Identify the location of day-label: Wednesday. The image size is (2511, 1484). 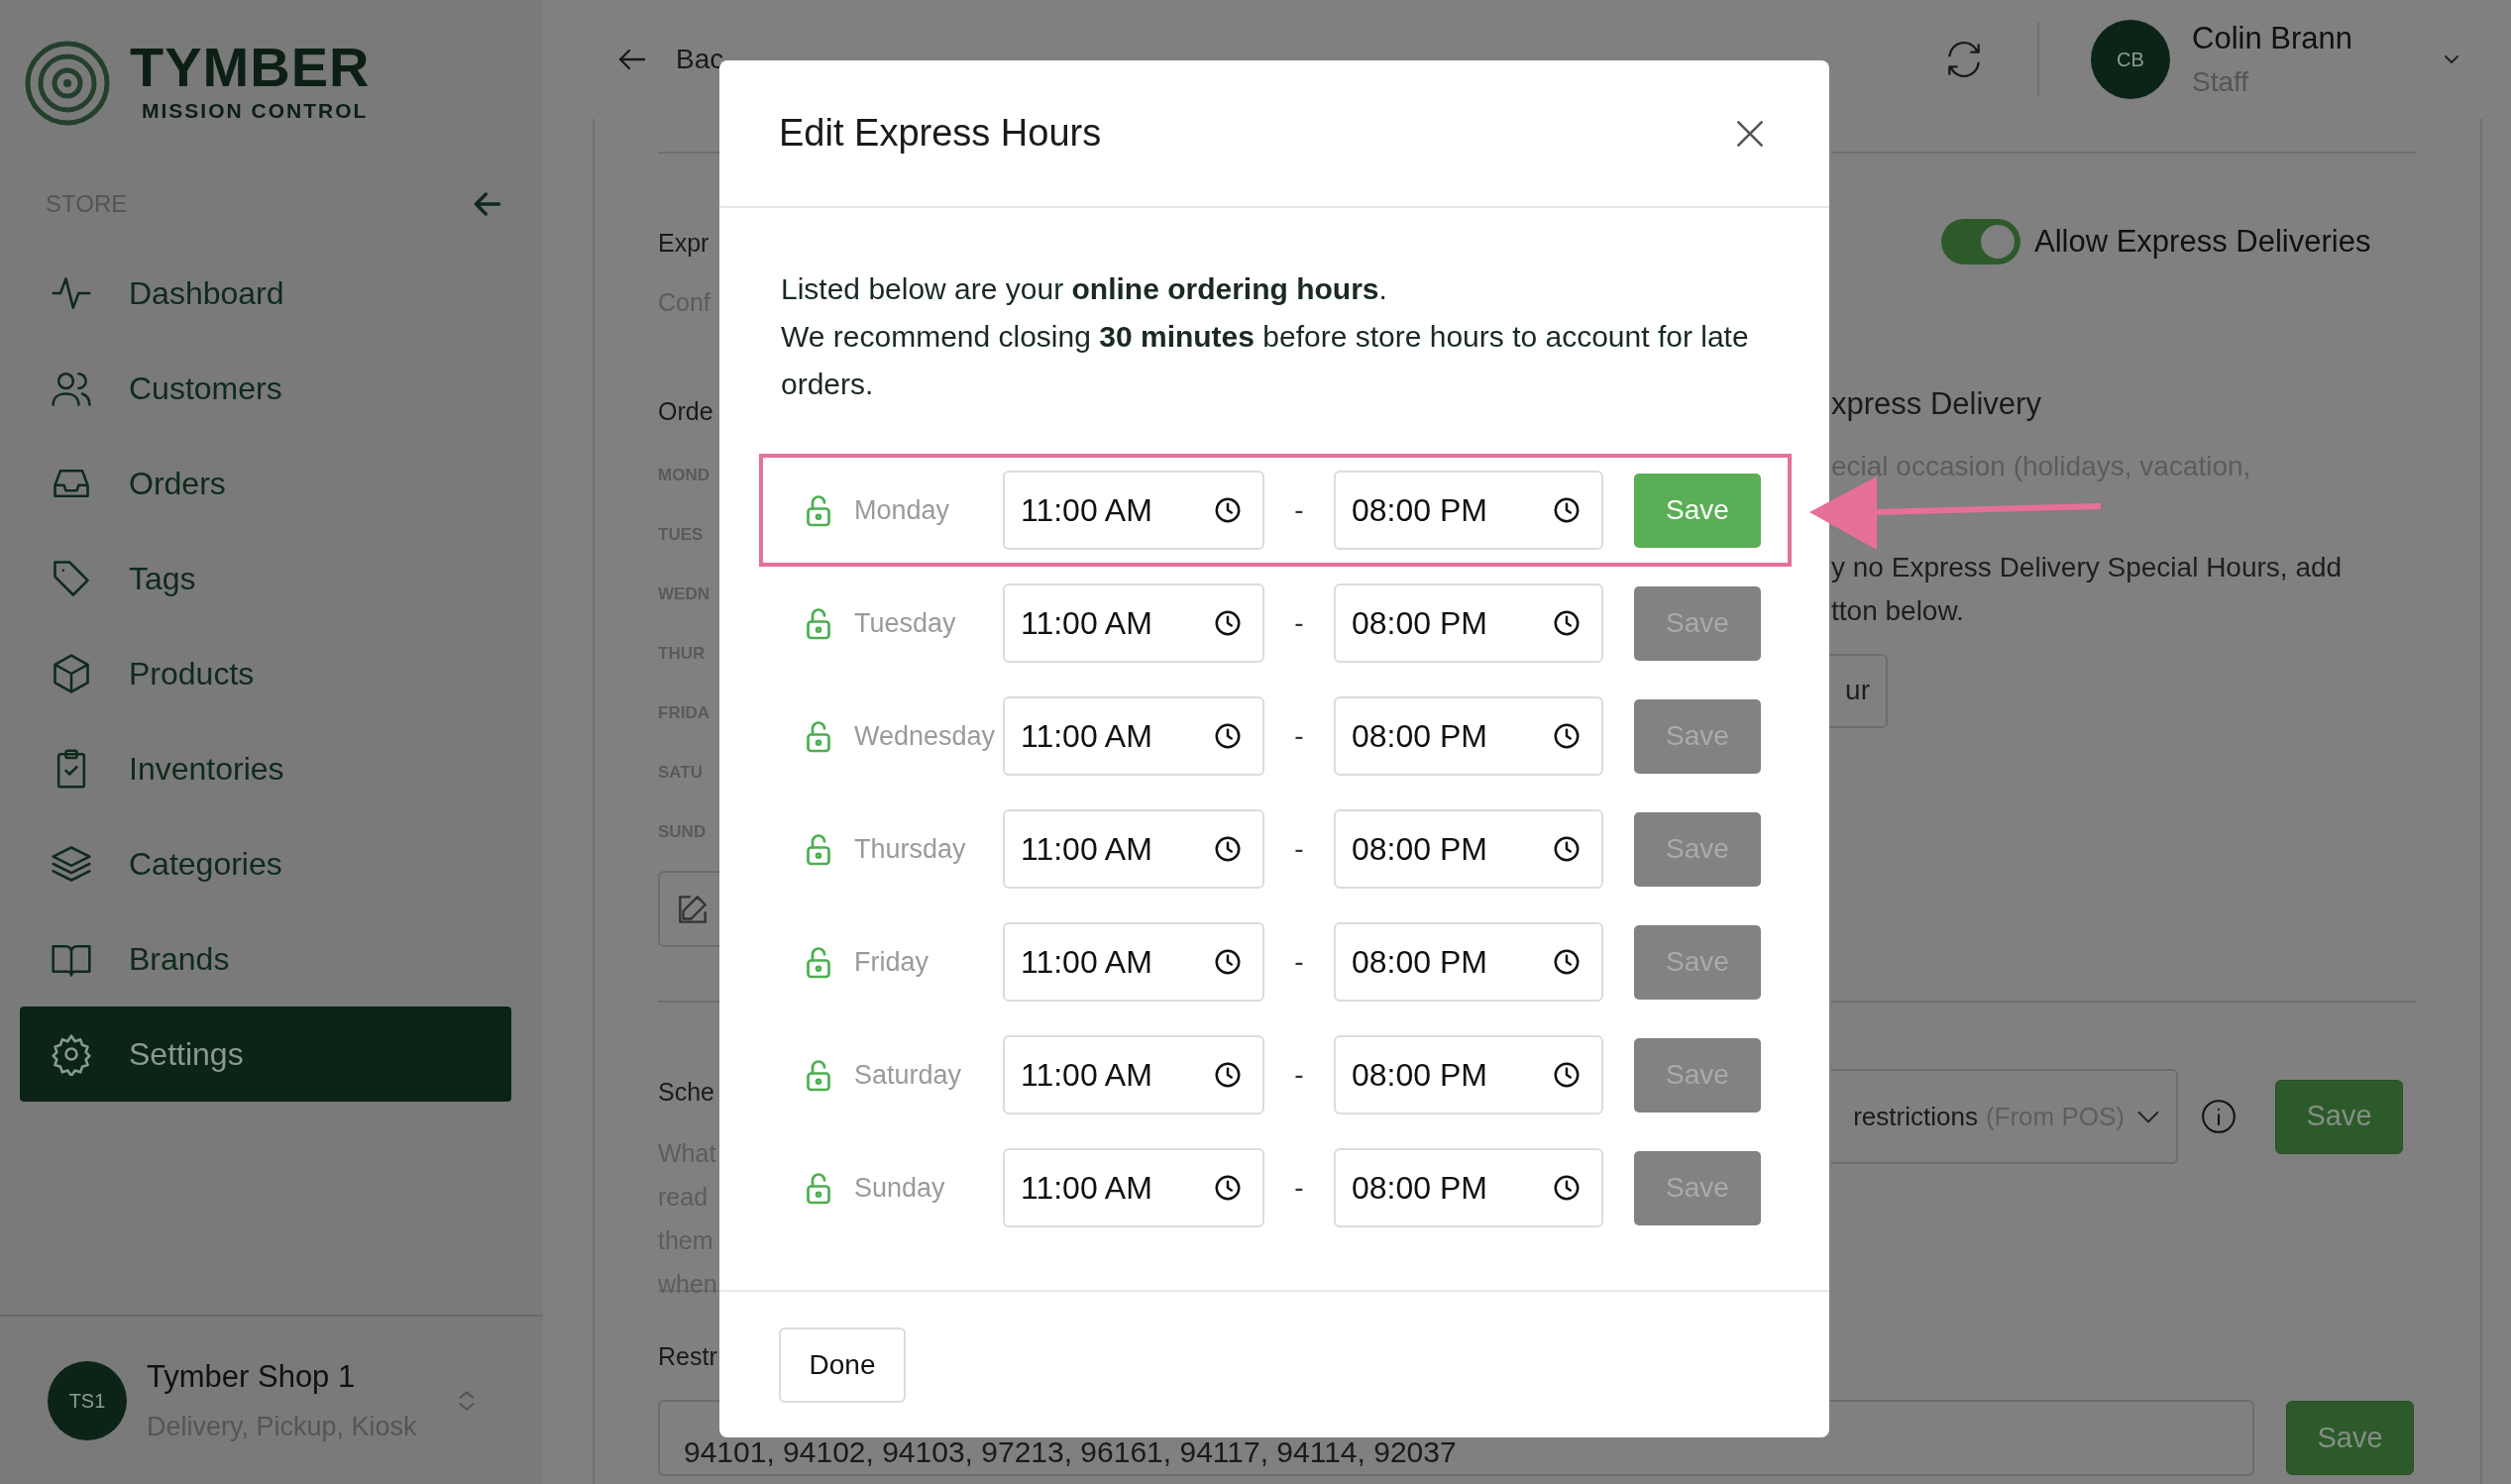
(925, 736).